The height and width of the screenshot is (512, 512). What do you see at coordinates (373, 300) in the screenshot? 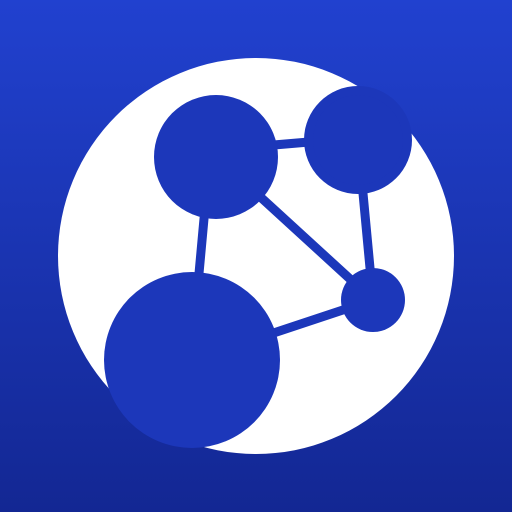
I see `node-right-small` at bounding box center [373, 300].